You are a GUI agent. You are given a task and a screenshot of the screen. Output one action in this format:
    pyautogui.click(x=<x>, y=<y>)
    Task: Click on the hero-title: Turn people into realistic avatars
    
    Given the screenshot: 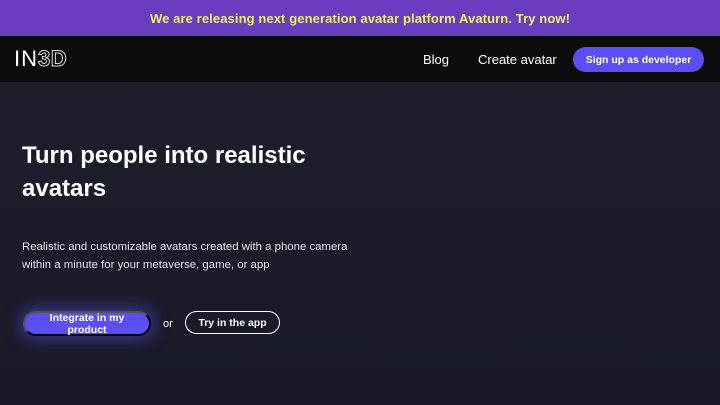 What is the action you would take?
    pyautogui.click(x=164, y=172)
    